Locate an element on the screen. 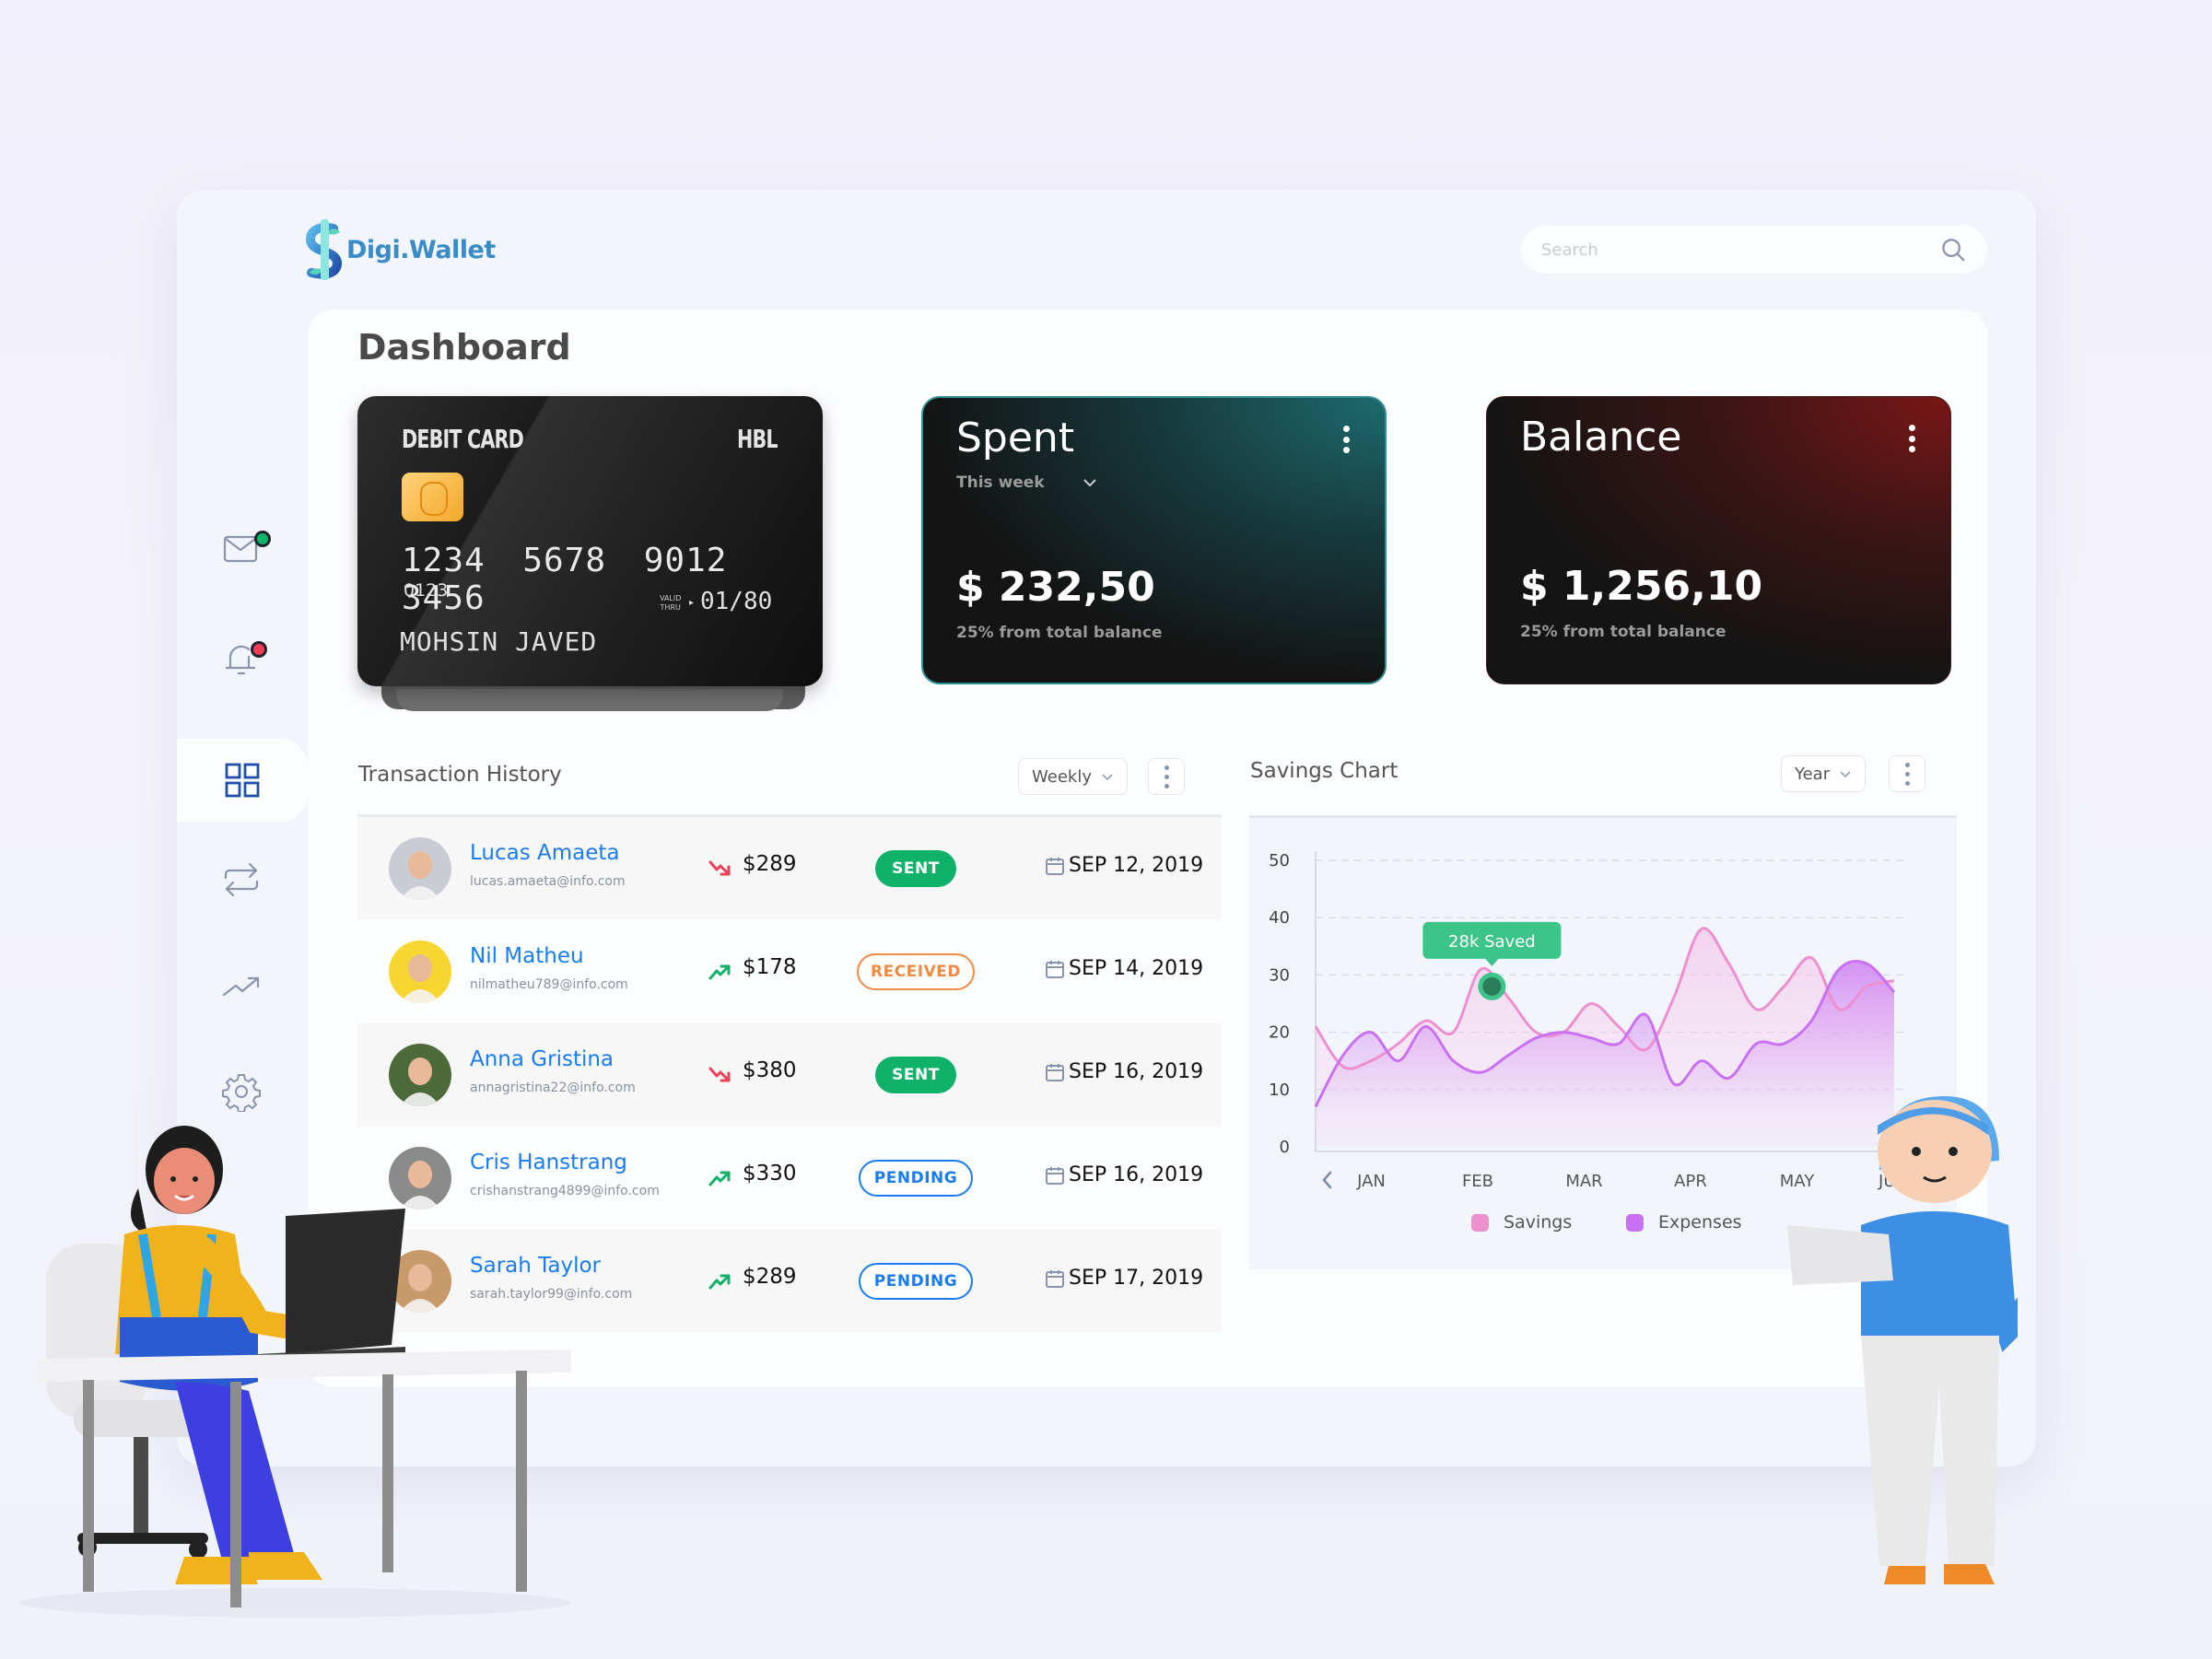 This screenshot has height=1659, width=2212. balance-title: Balance is located at coordinates (1601, 437).